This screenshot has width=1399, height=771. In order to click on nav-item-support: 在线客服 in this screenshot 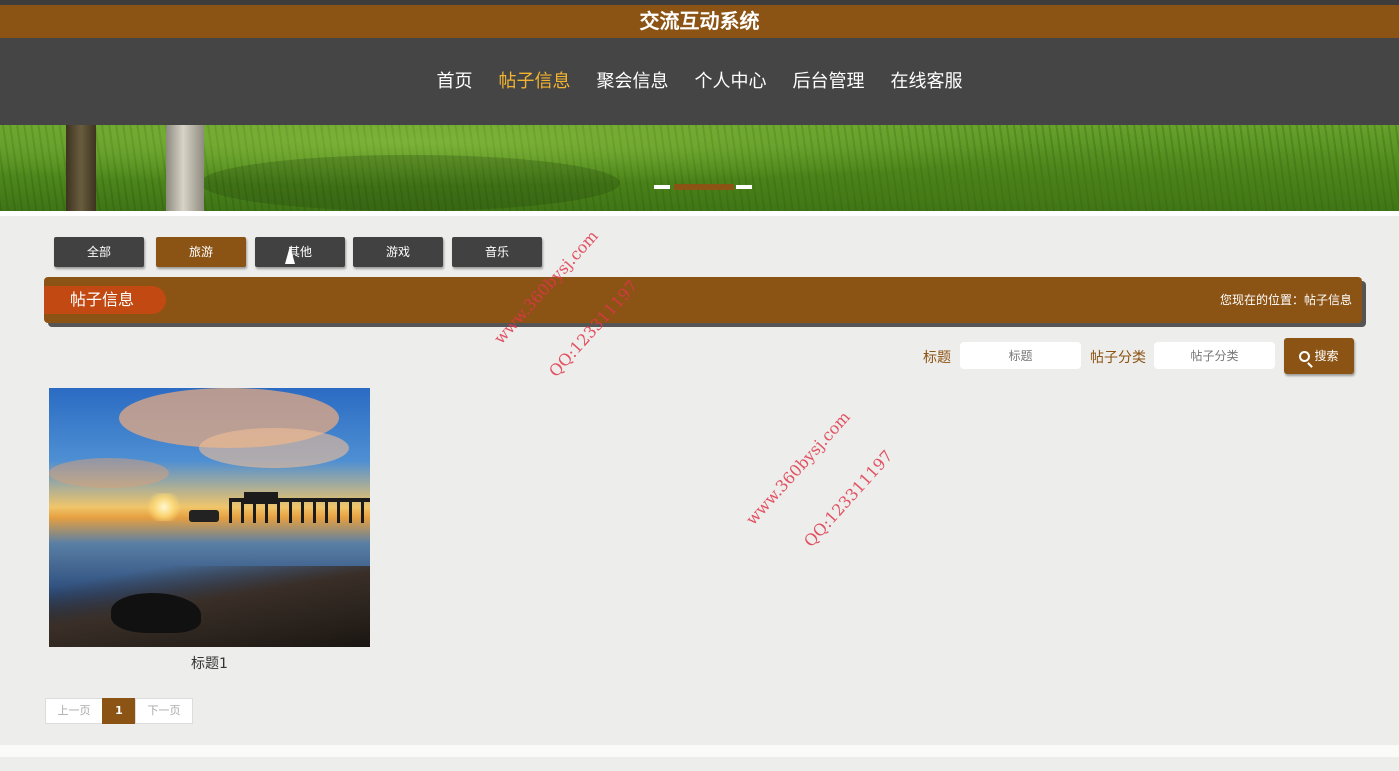, I will do `click(927, 82)`.